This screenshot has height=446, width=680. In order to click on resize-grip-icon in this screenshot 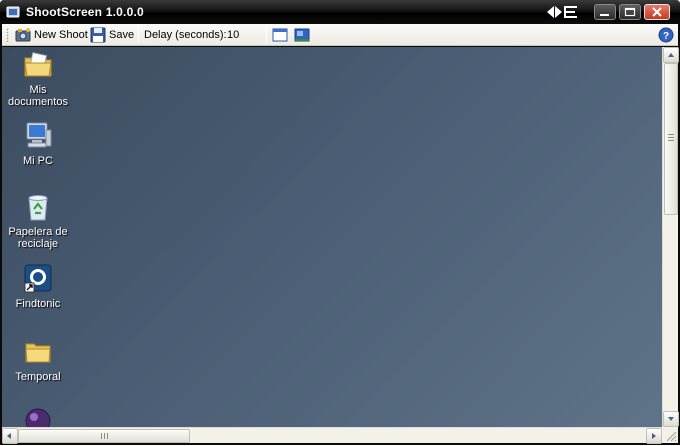, I will do `click(671, 436)`.